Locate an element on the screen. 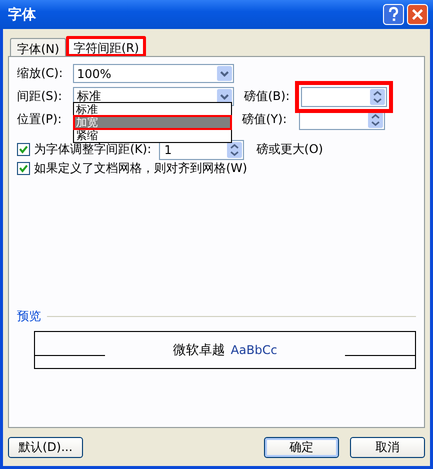 Image resolution: width=433 pixels, height=469 pixels. dropdown-option: 加宽 is located at coordinates (152, 122).